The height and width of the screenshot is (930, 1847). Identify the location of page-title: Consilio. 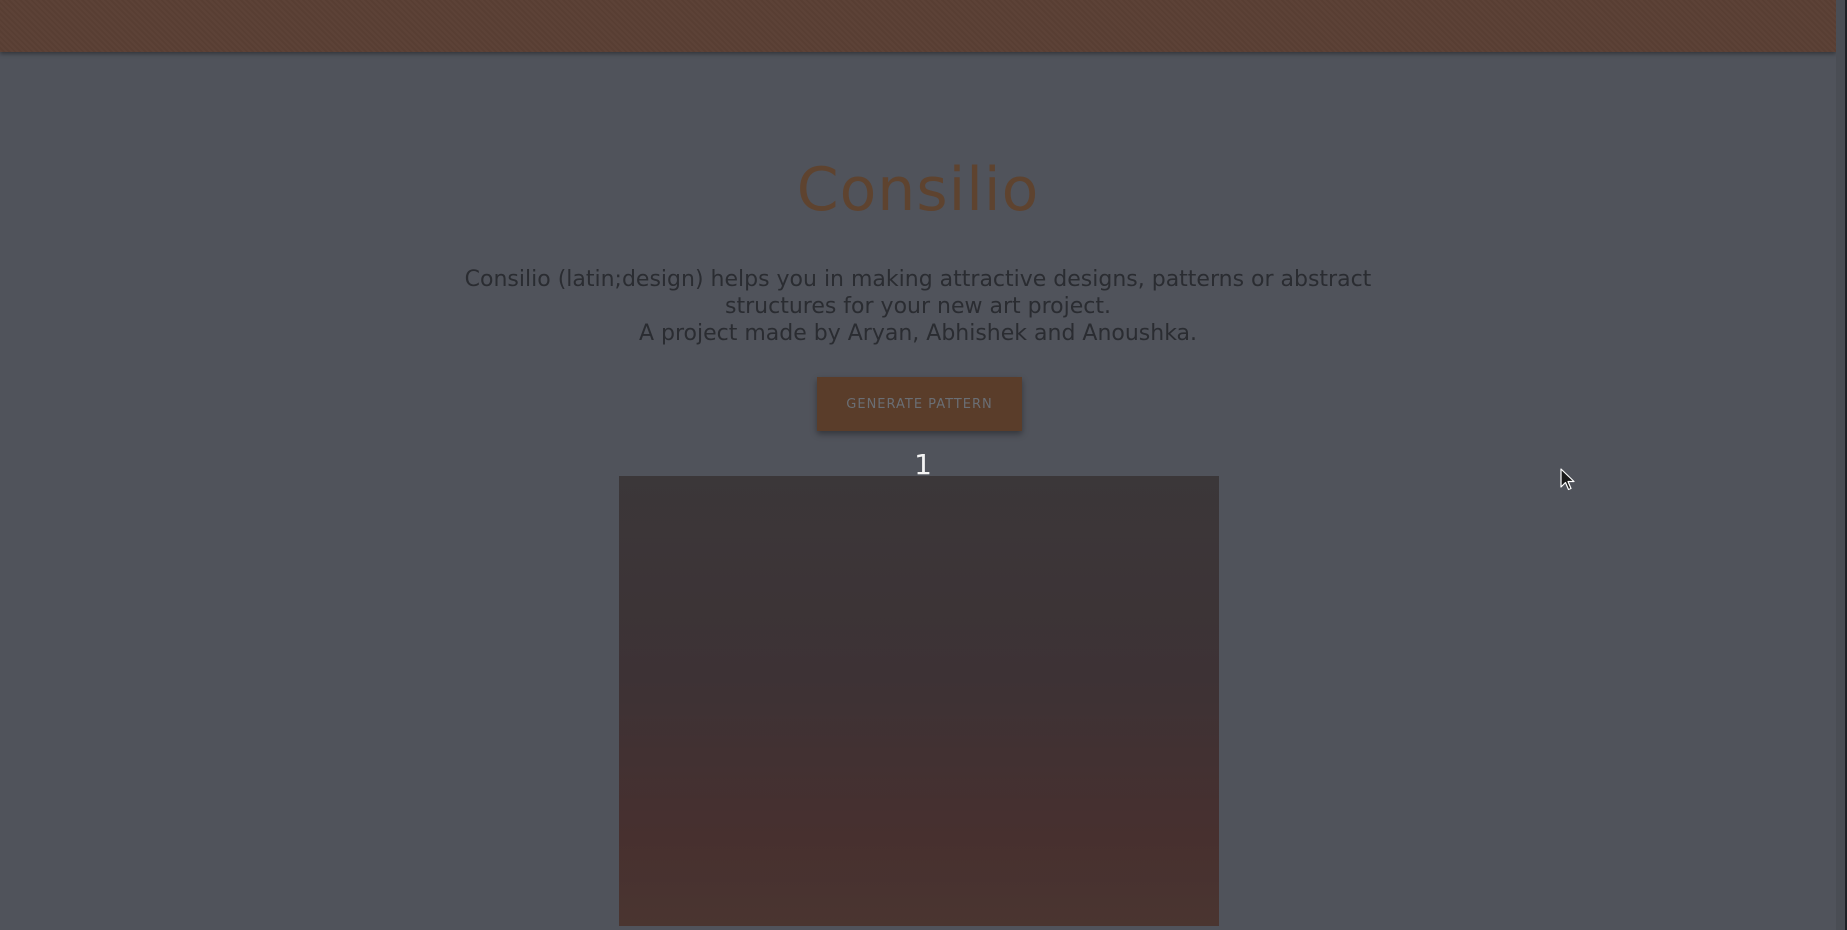
(918, 190).